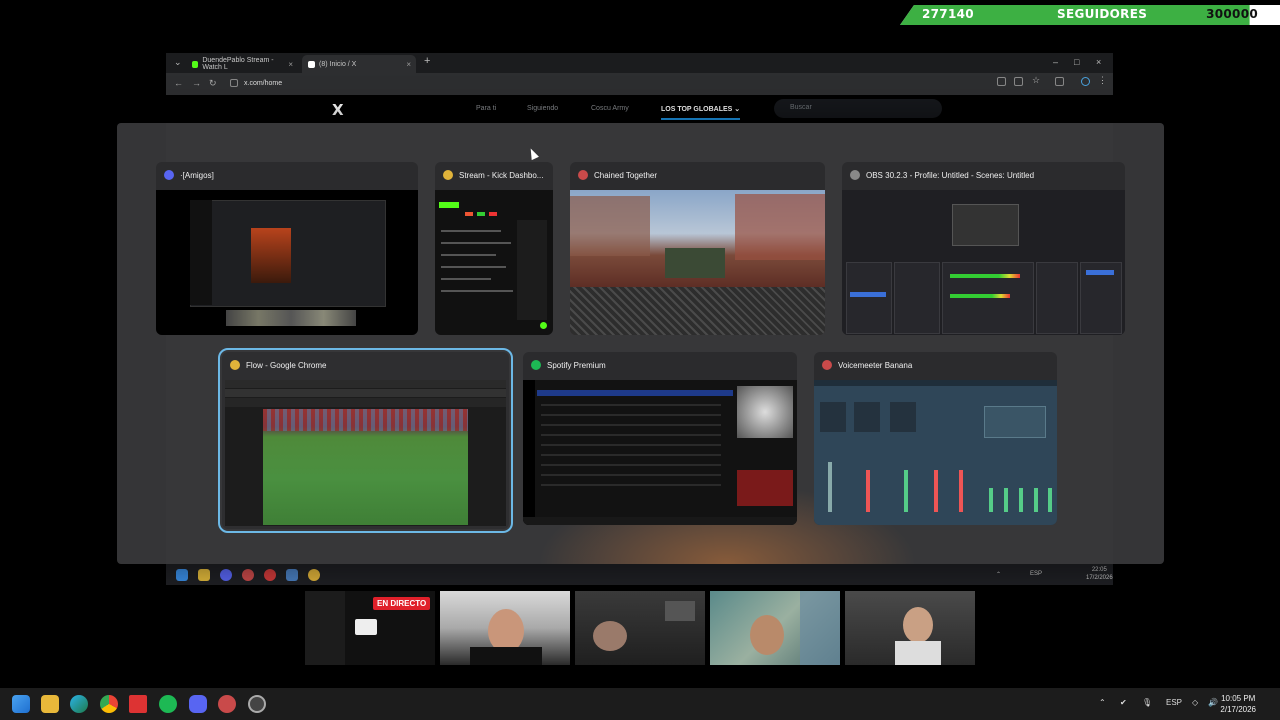  I want to click on follower-goal-bar: 277140 SEGUIDORES 300000, so click(1090, 15).